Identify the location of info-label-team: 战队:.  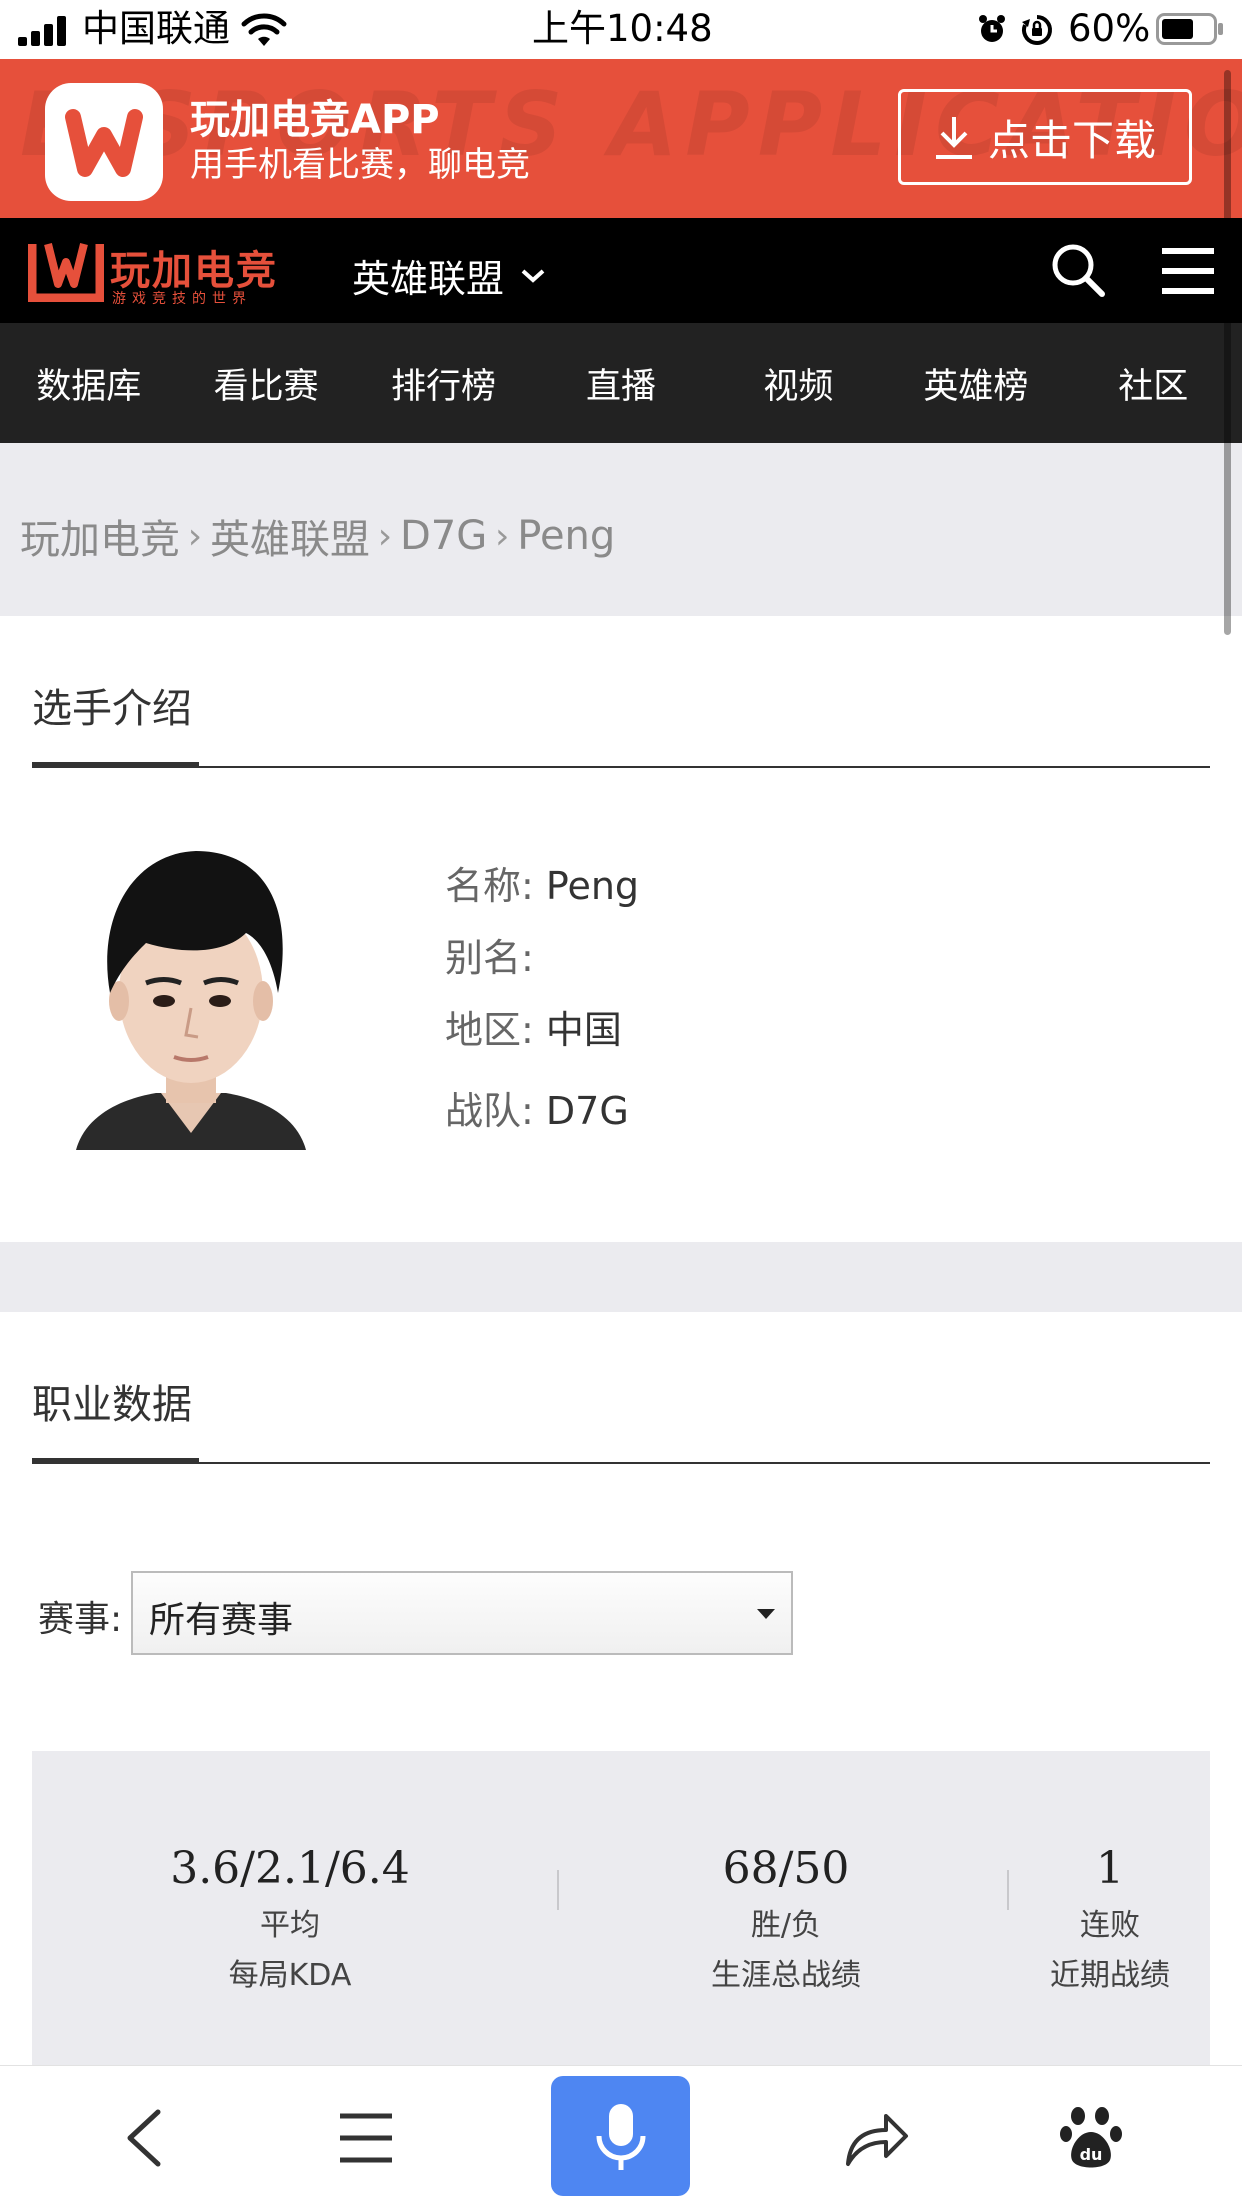
(489, 1111).